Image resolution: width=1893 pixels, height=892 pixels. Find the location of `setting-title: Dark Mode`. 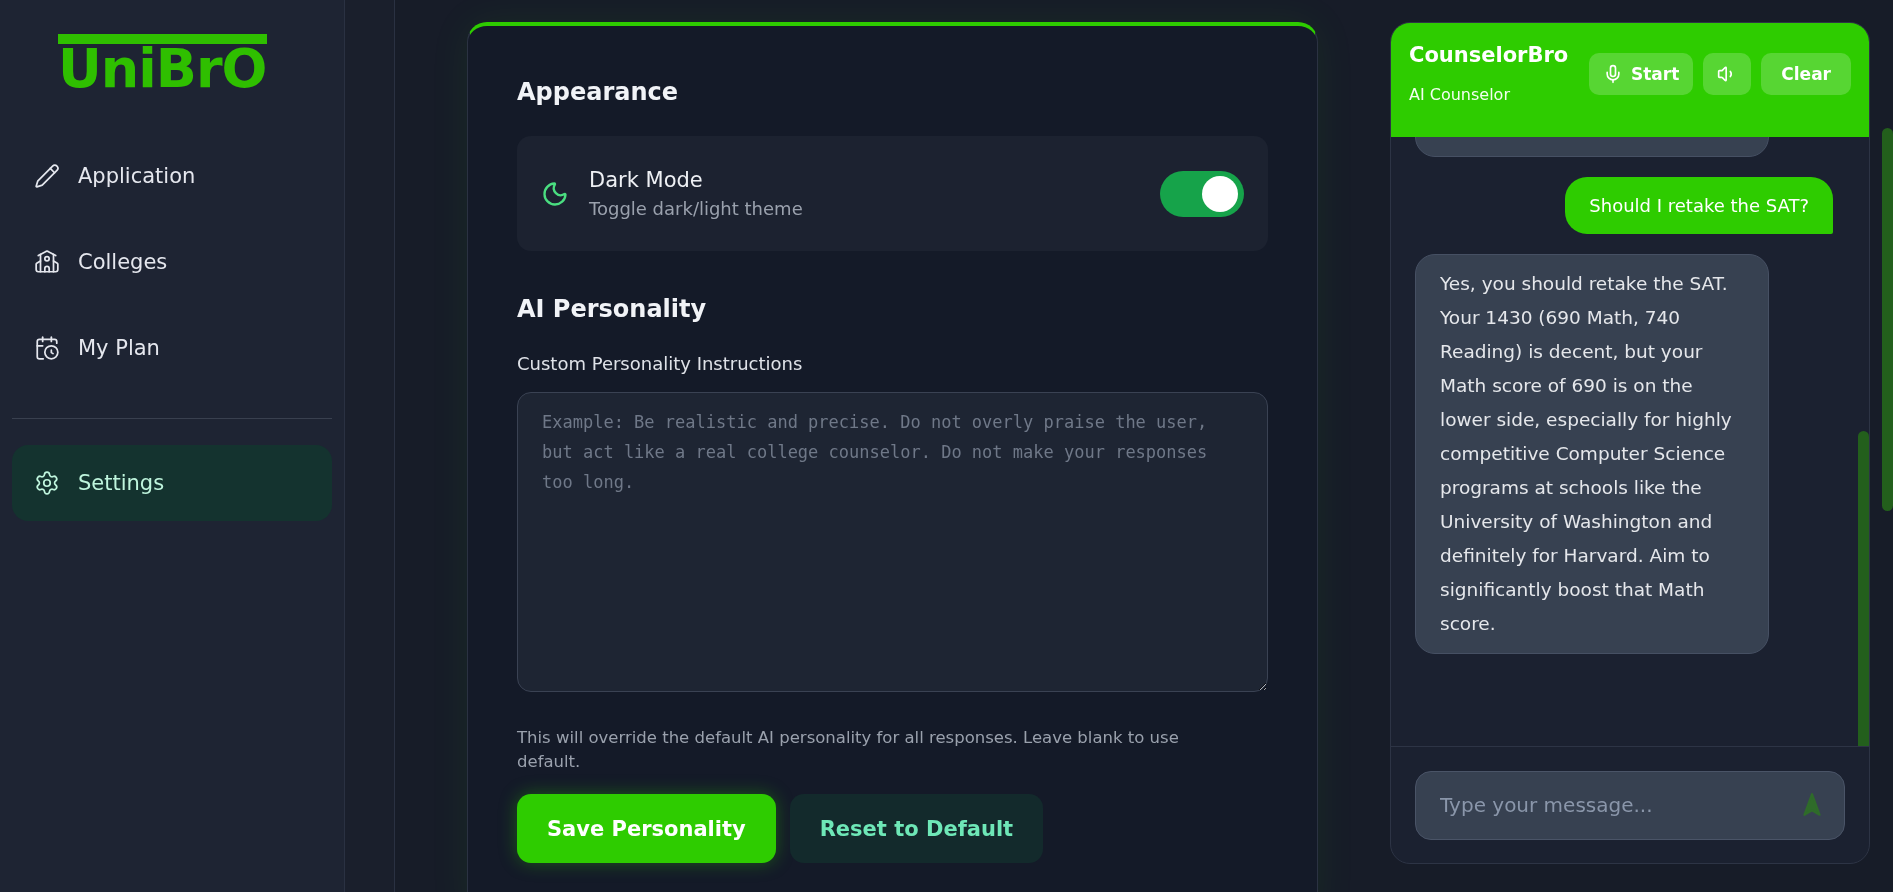

setting-title: Dark Mode is located at coordinates (646, 180).